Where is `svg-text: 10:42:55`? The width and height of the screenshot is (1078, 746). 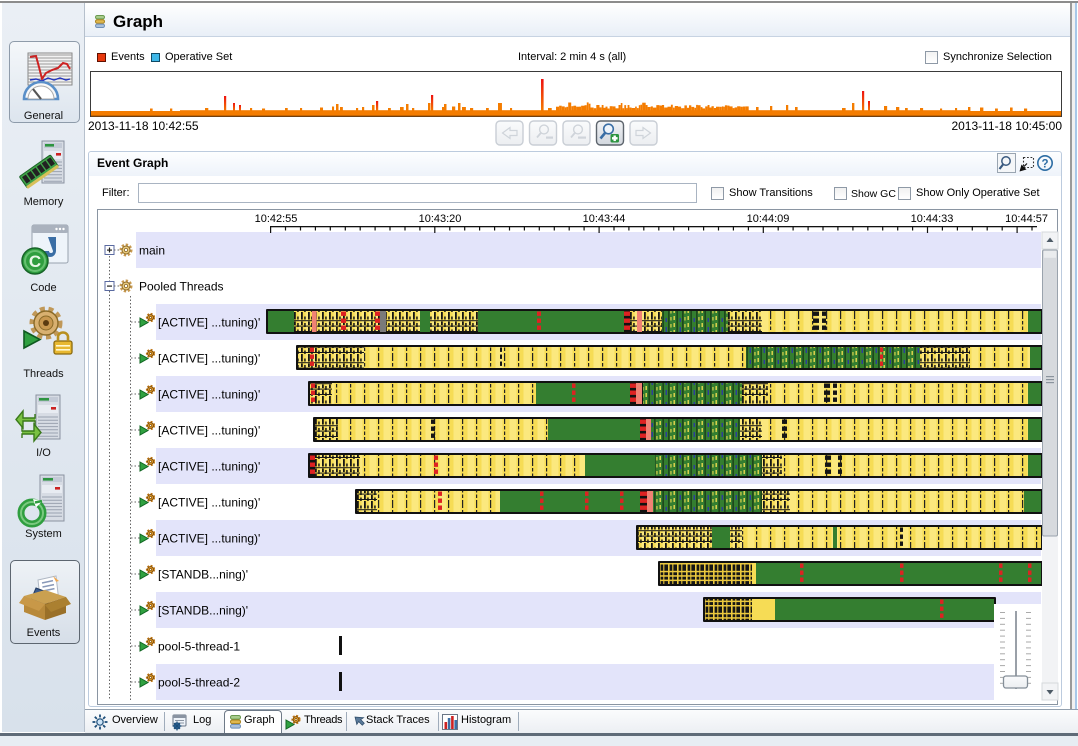 svg-text: 10:42:55 is located at coordinates (276, 219).